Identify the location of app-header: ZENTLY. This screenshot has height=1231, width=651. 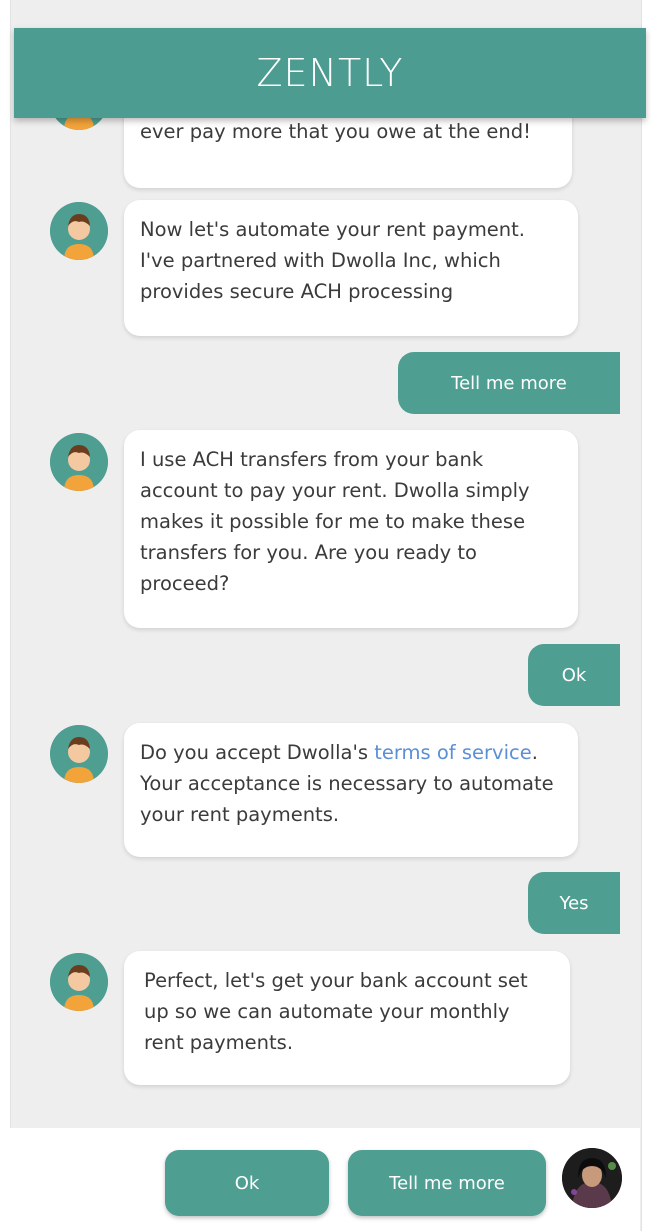
(330, 73).